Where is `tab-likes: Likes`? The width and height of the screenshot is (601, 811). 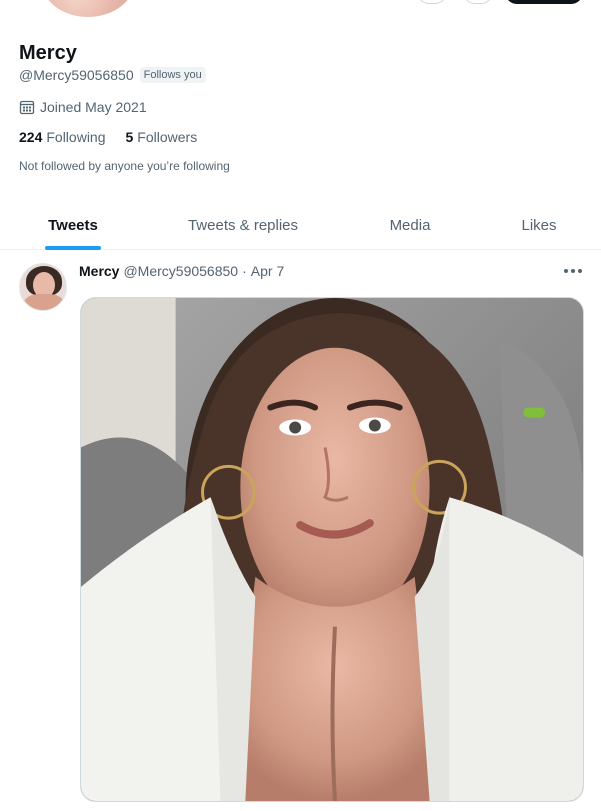 tab-likes: Likes is located at coordinates (539, 225).